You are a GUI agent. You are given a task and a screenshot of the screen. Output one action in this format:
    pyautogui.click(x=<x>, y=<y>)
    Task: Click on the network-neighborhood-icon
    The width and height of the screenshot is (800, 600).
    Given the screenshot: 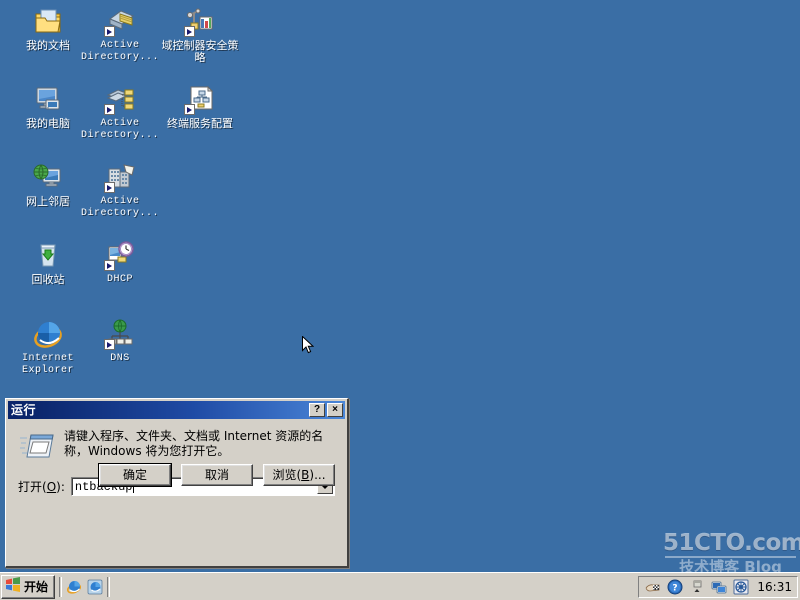 What is the action you would take?
    pyautogui.click(x=48, y=177)
    